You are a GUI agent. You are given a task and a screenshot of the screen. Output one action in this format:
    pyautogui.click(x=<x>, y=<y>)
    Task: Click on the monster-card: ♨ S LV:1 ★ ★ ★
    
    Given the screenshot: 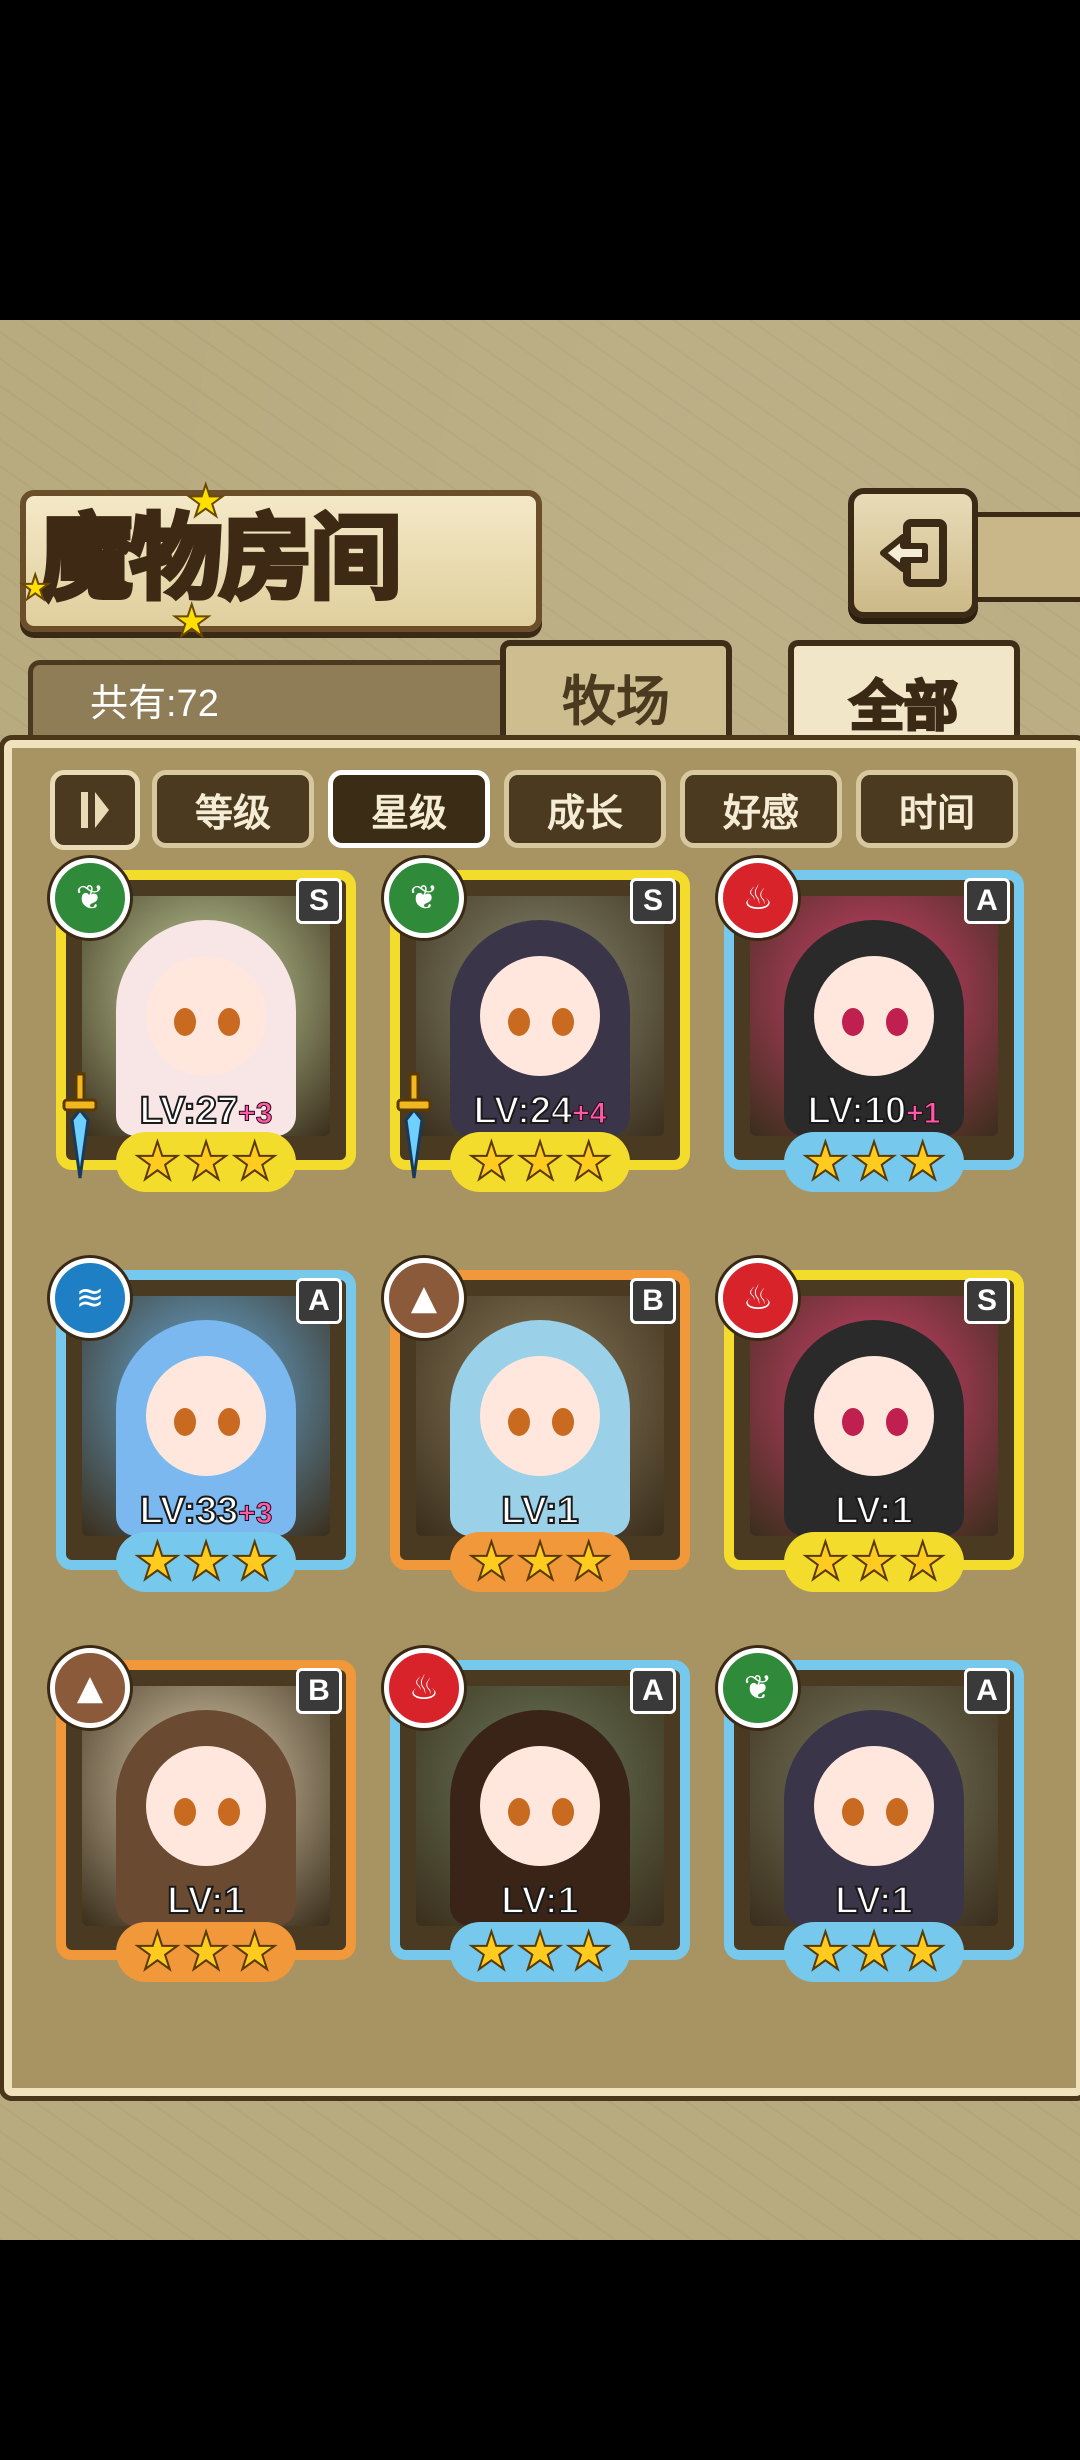 What is the action you would take?
    pyautogui.click(x=871, y=1425)
    